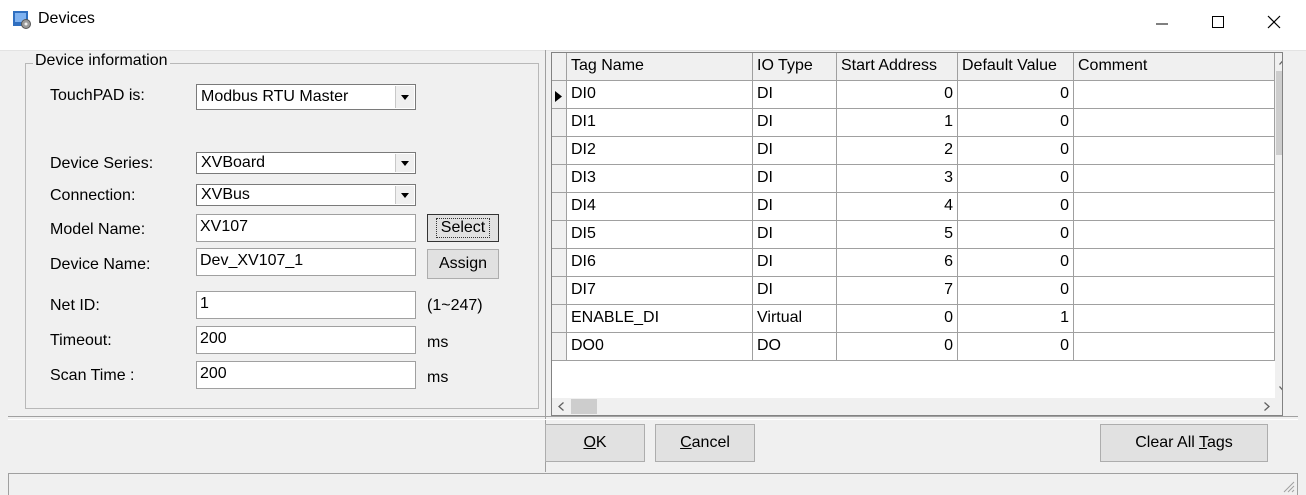 The image size is (1306, 495). I want to click on maximize-button, so click(1218, 22).